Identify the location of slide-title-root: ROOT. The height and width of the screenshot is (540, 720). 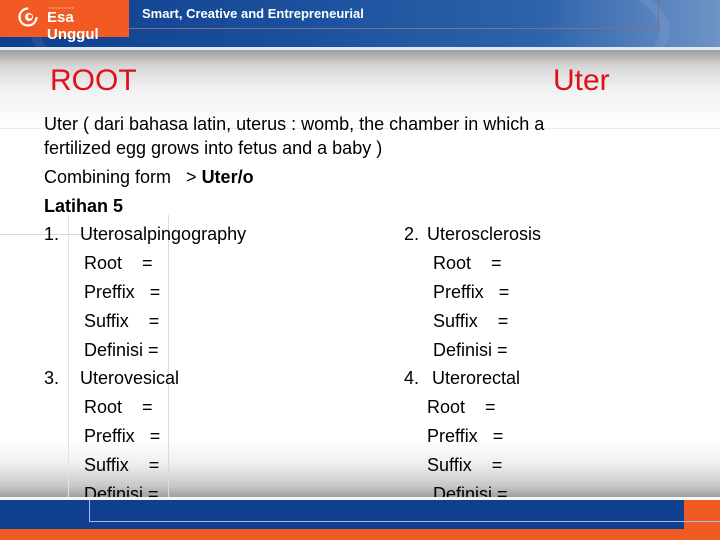
(93, 80).